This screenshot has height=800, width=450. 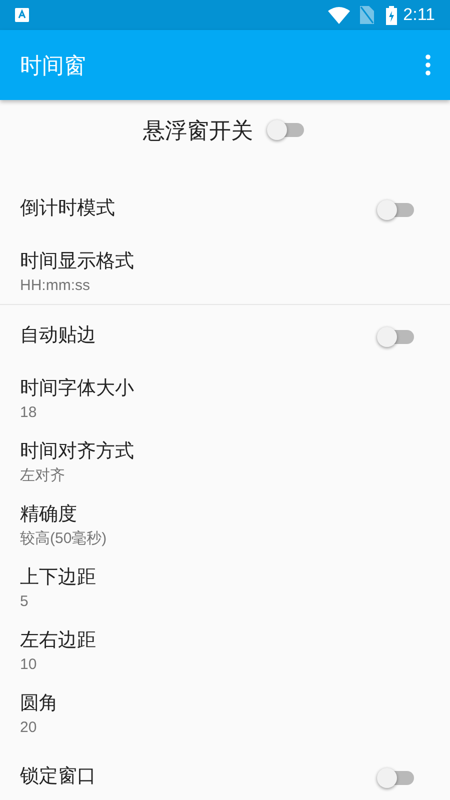 What do you see at coordinates (225, 336) in the screenshot?
I see `settings-row: 自动贴边` at bounding box center [225, 336].